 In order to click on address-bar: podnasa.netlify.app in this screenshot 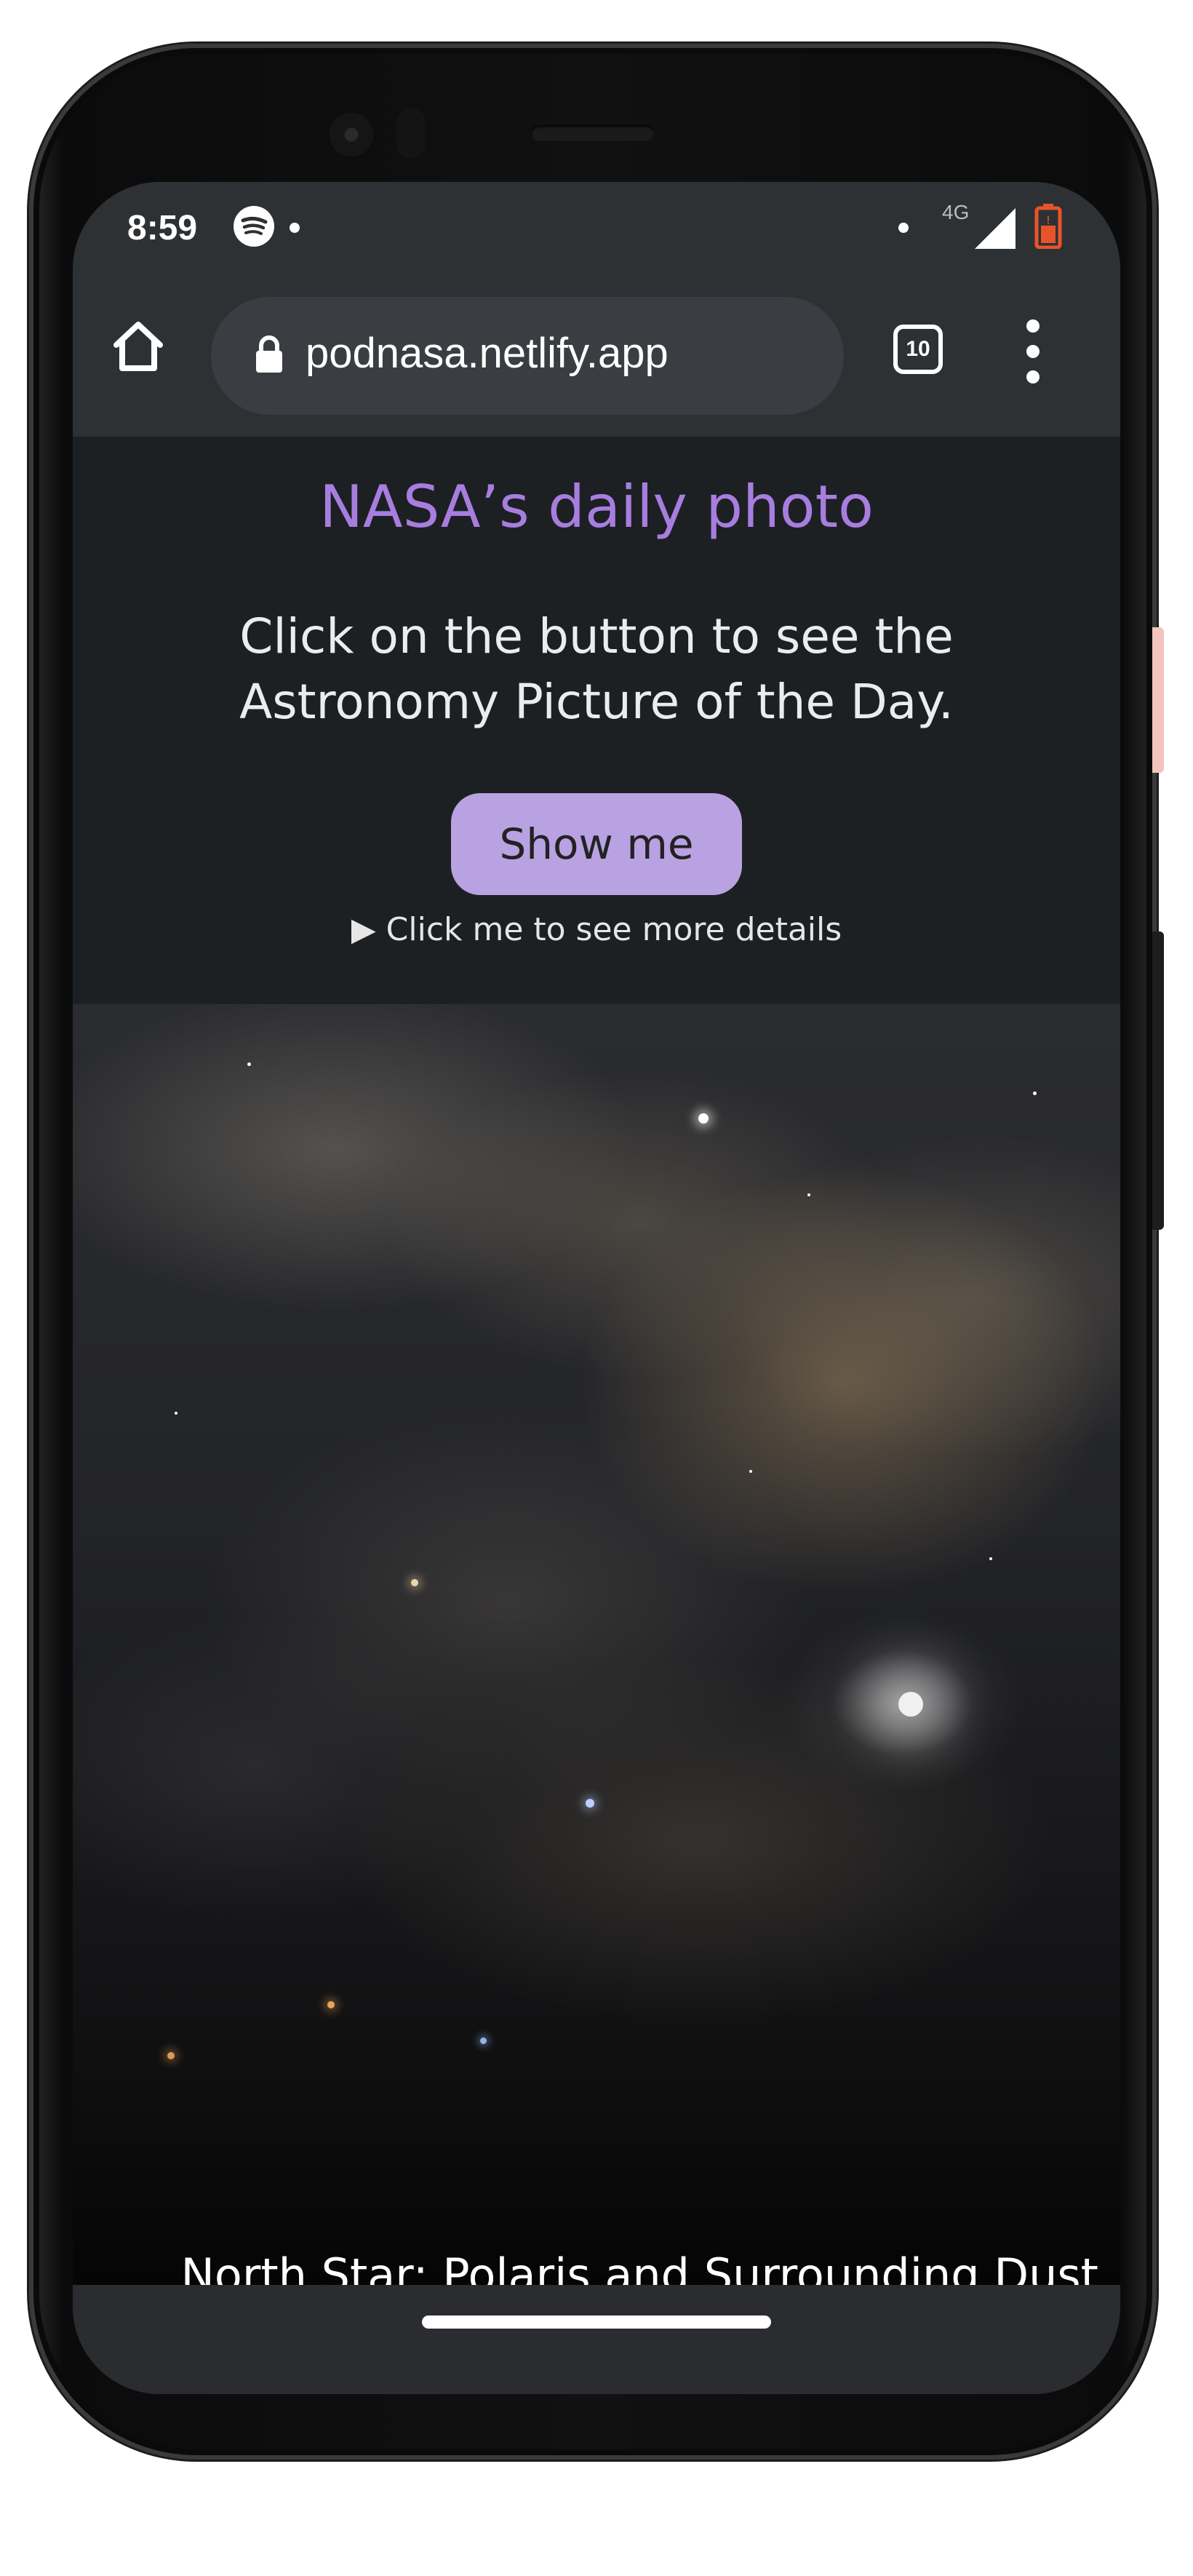, I will do `click(527, 356)`.